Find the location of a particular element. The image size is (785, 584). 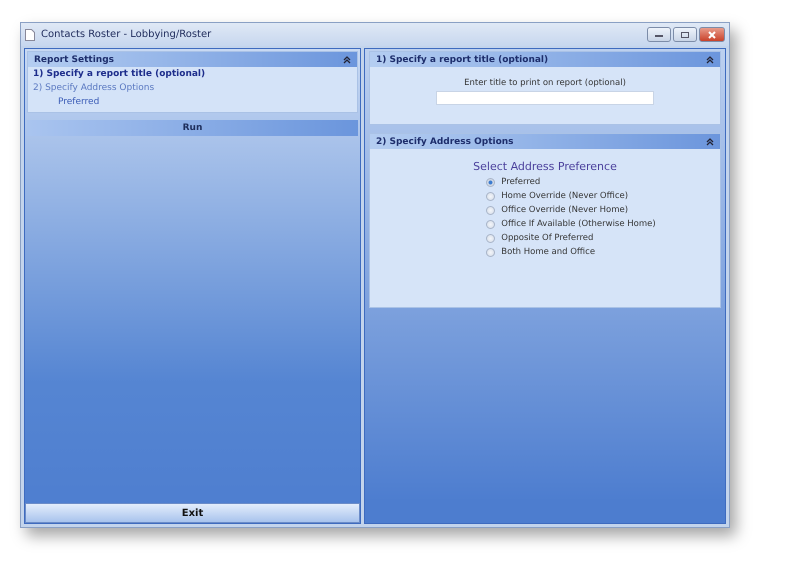

radio-label: Both Home and Office is located at coordinates (548, 252).